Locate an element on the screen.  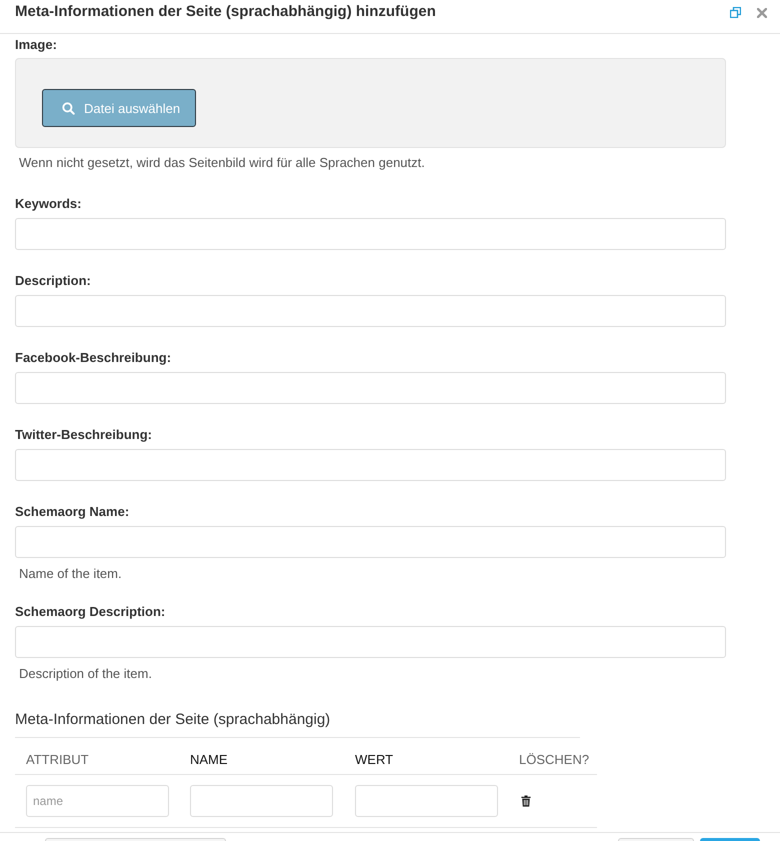
input-field: name is located at coordinates (97, 801).